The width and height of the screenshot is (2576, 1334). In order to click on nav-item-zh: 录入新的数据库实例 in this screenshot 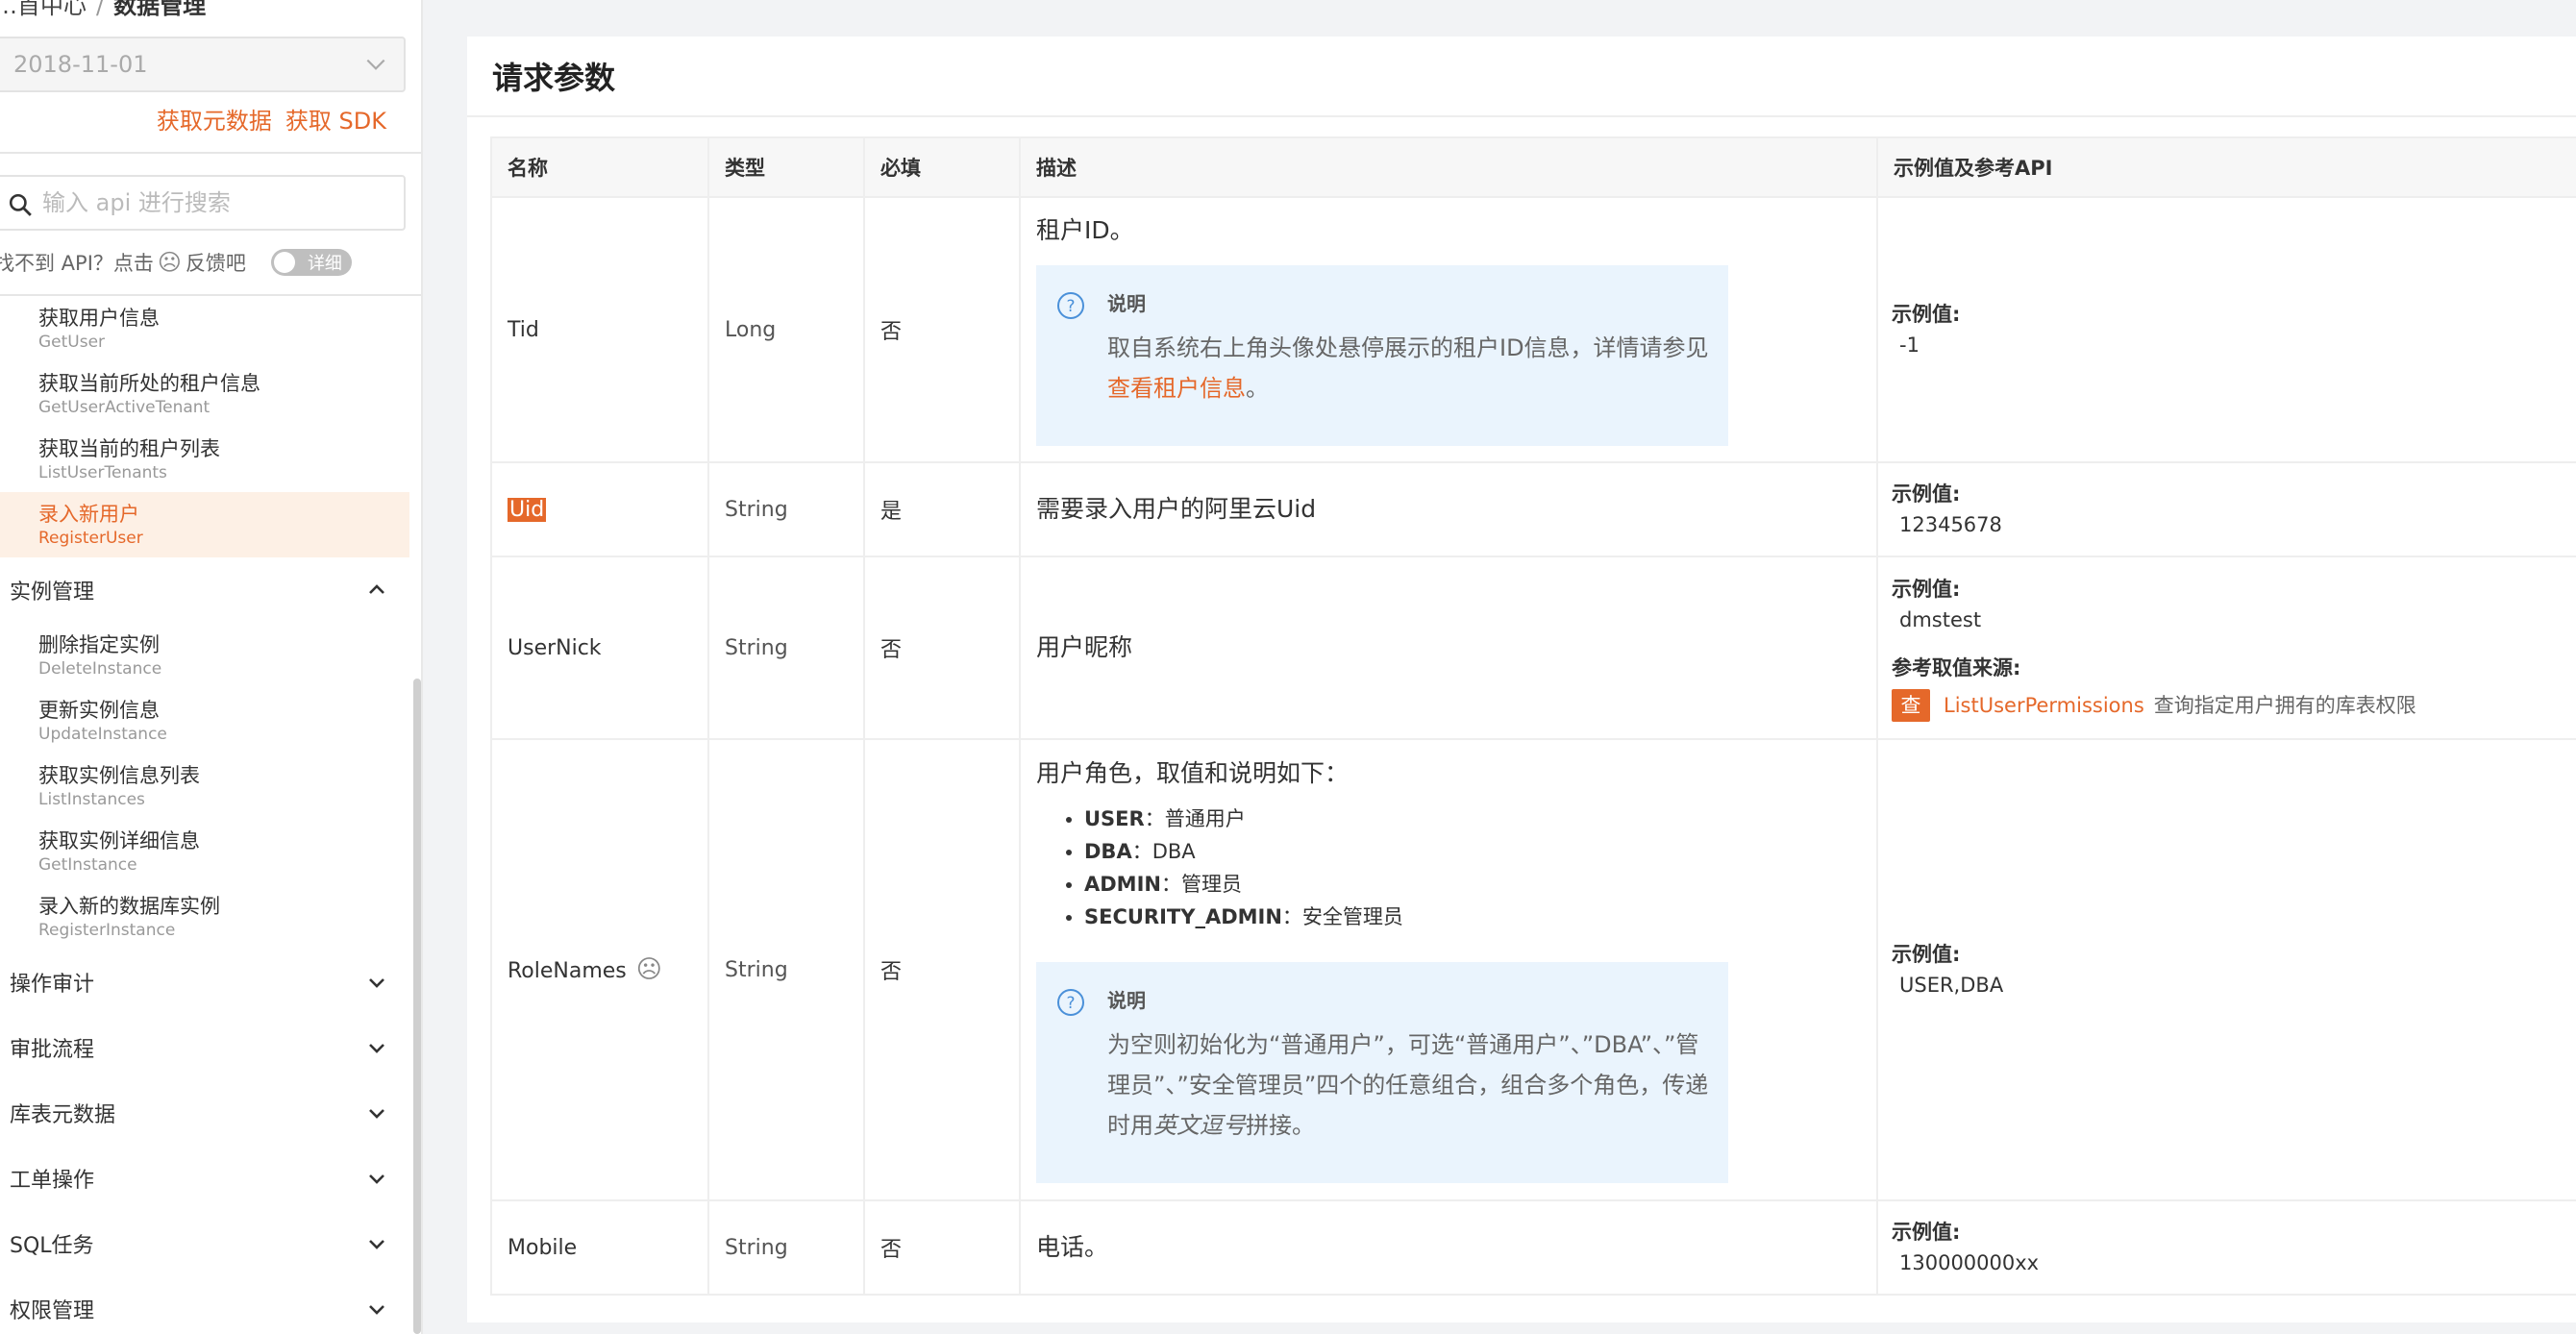, I will do `click(129, 906)`.